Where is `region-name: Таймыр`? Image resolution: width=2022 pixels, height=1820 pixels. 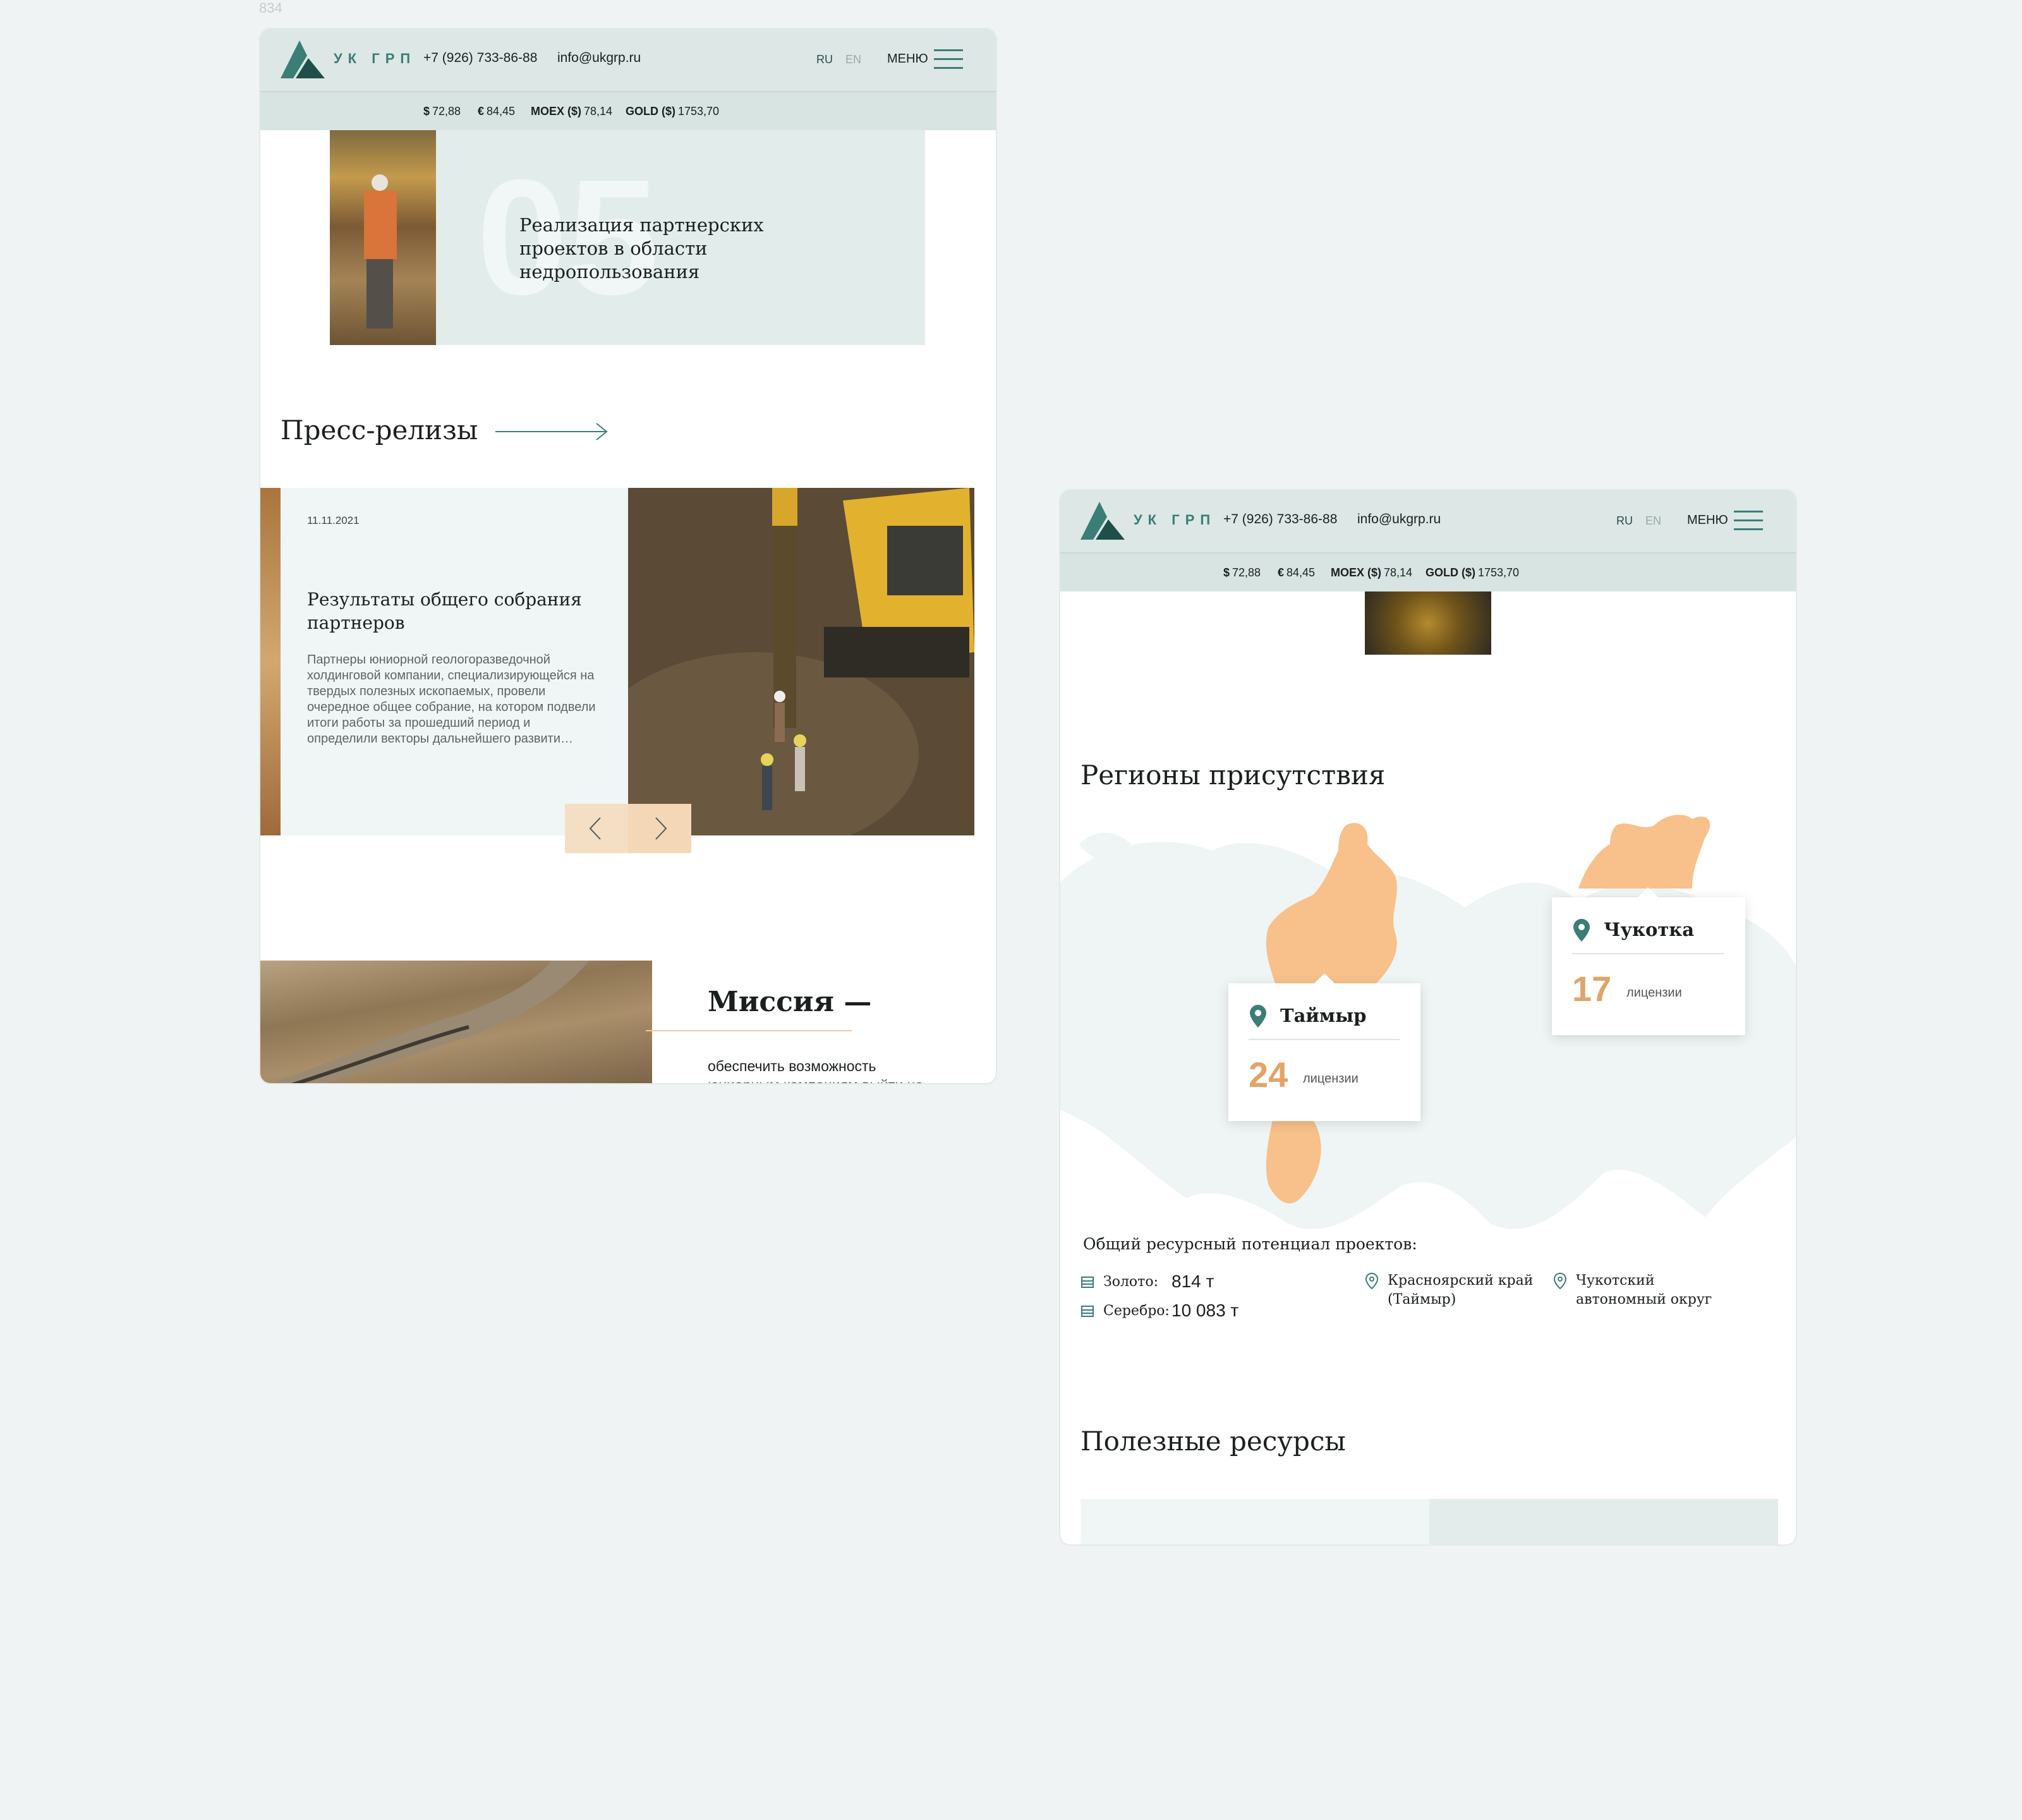
region-name: Таймыр is located at coordinates (1324, 1015).